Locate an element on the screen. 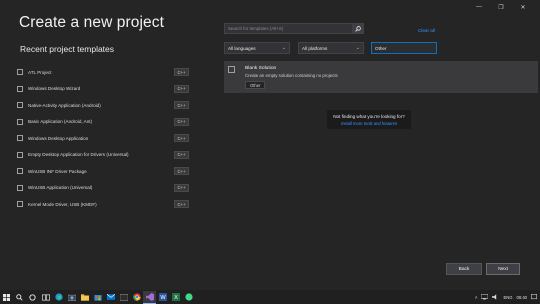  svg-text: X is located at coordinates (176, 298).